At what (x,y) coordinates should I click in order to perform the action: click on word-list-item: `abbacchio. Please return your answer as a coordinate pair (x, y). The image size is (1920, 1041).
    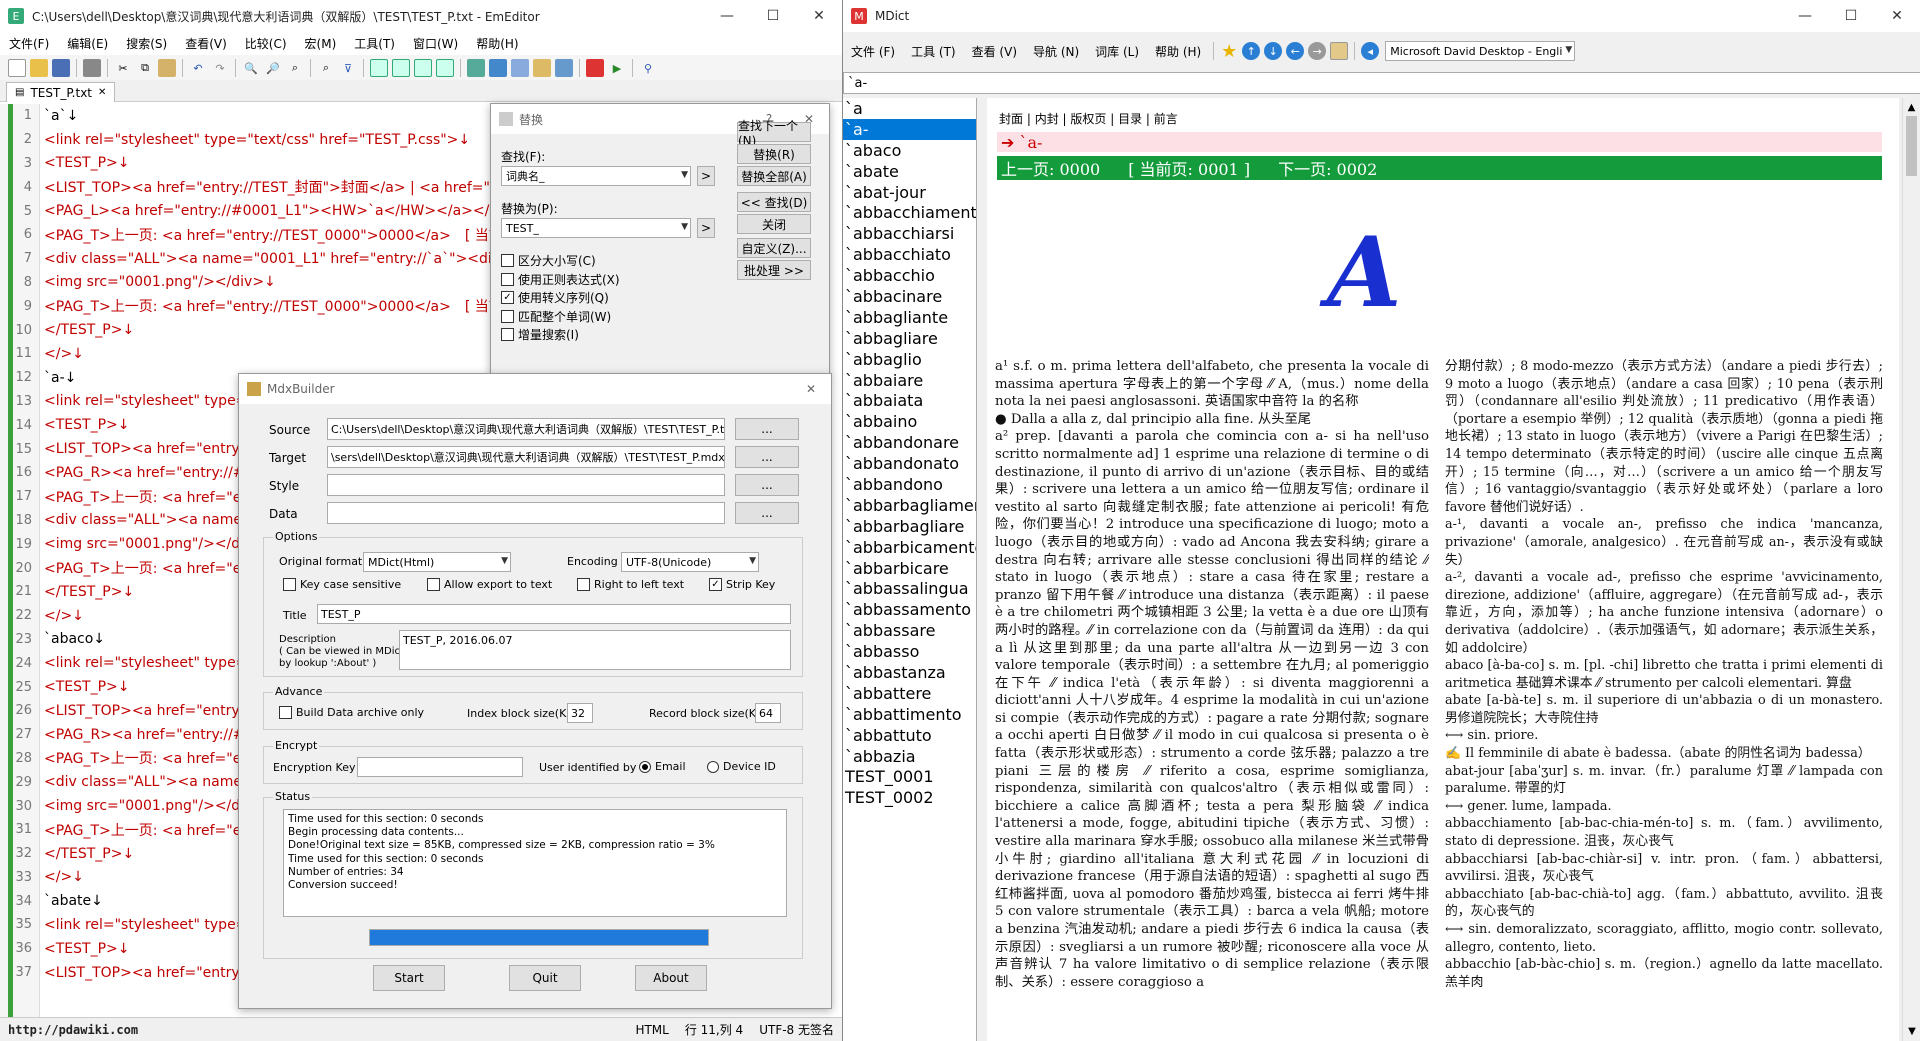
    Looking at the image, I should click on (909, 275).